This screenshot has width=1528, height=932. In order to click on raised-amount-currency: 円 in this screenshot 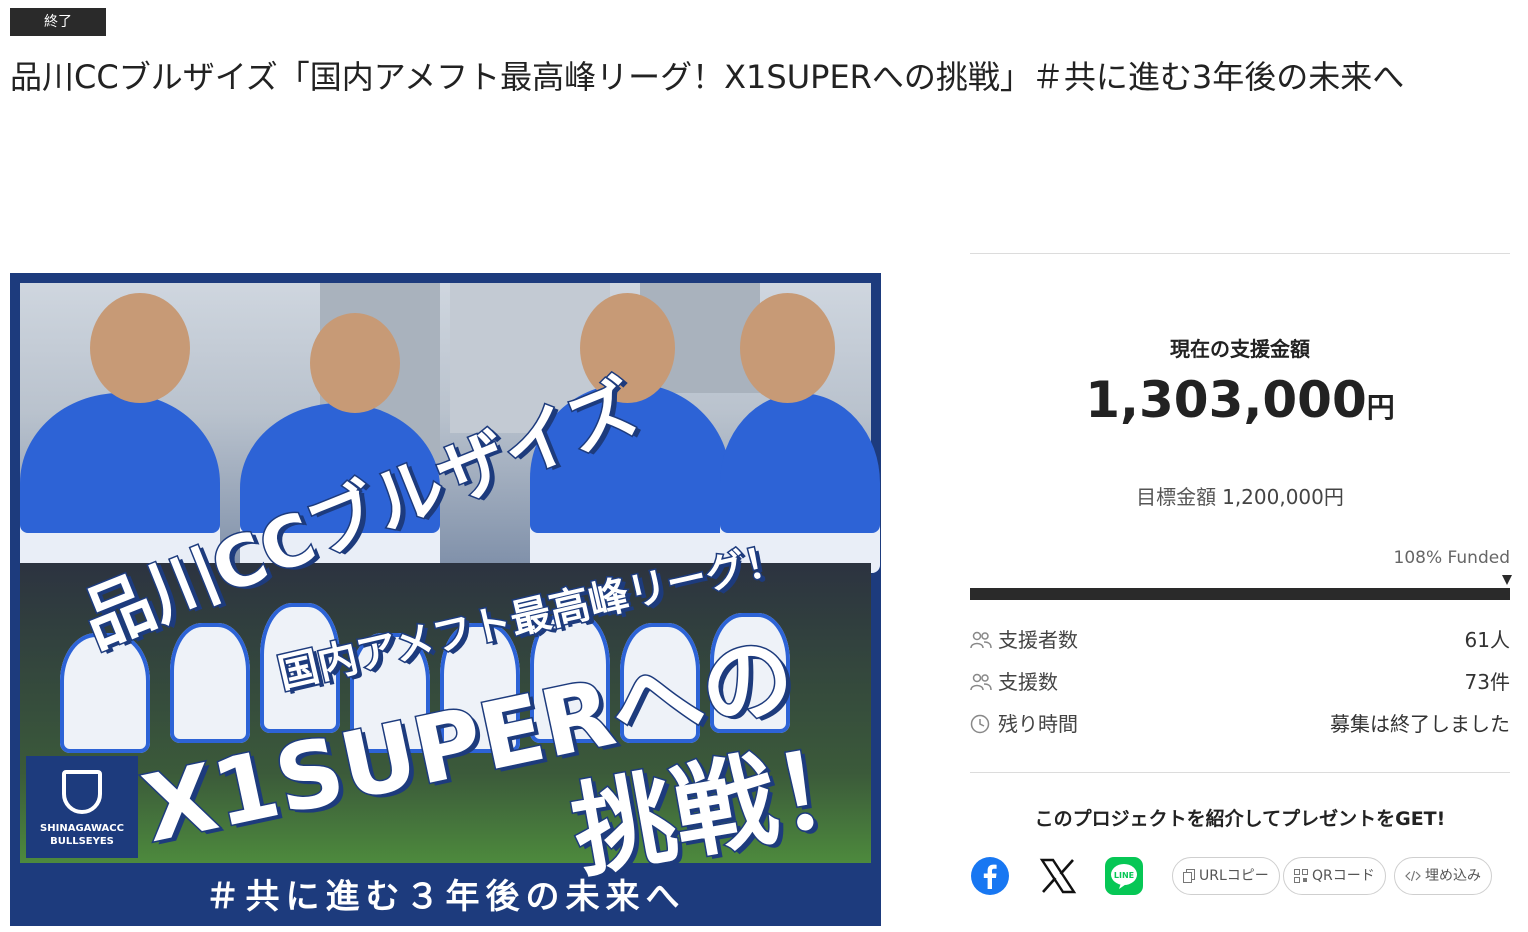, I will do `click(1380, 407)`.